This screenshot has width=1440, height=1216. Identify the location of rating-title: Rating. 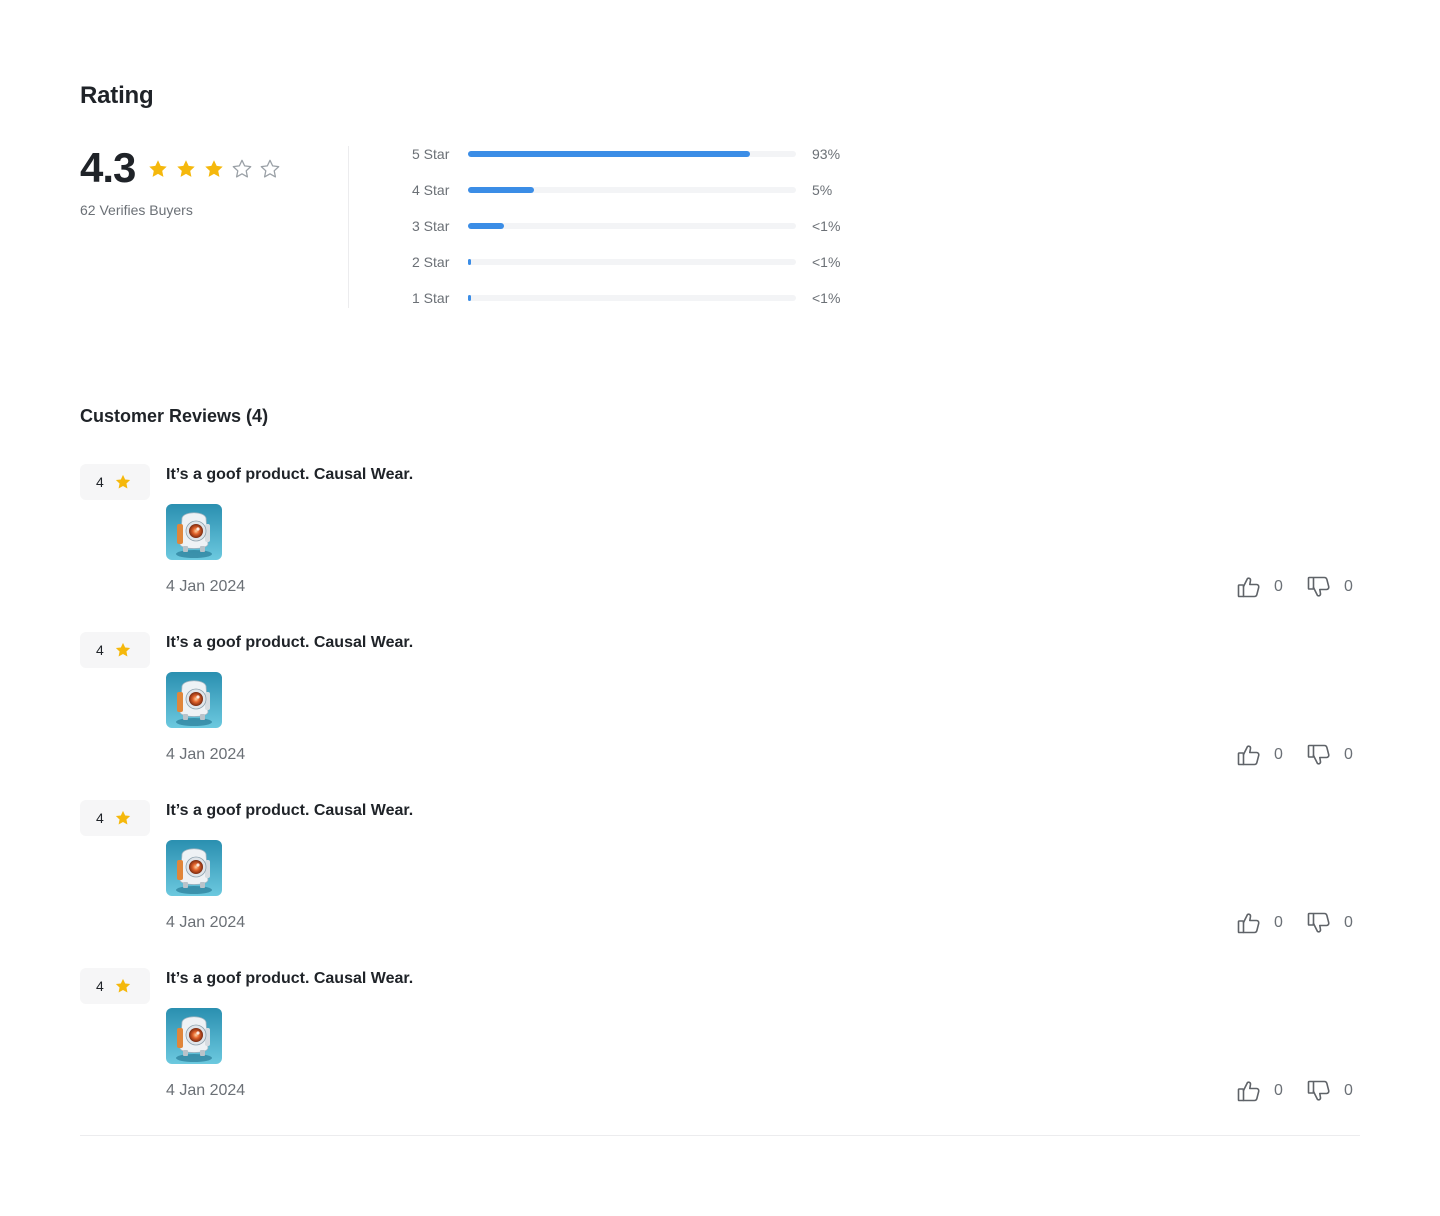
(117, 95).